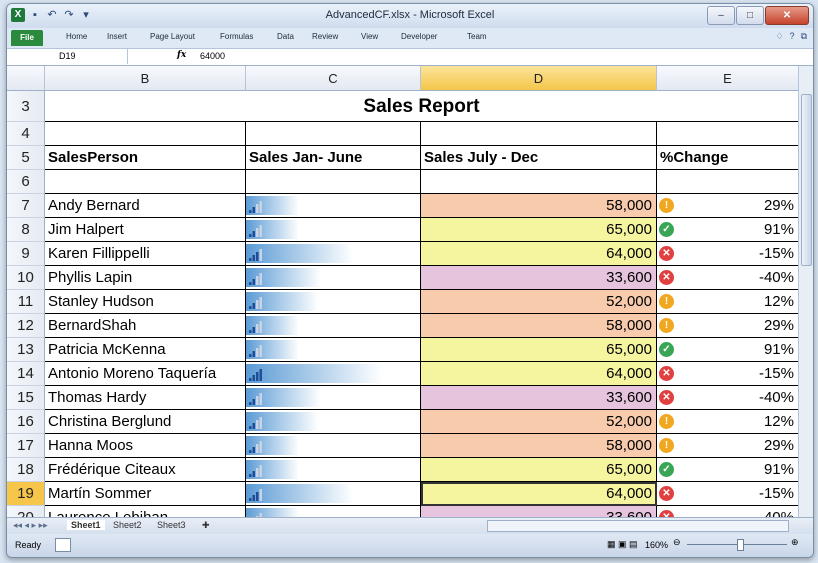  Describe the element at coordinates (740, 545) in the screenshot. I see `zoom-slider-thumb` at that location.